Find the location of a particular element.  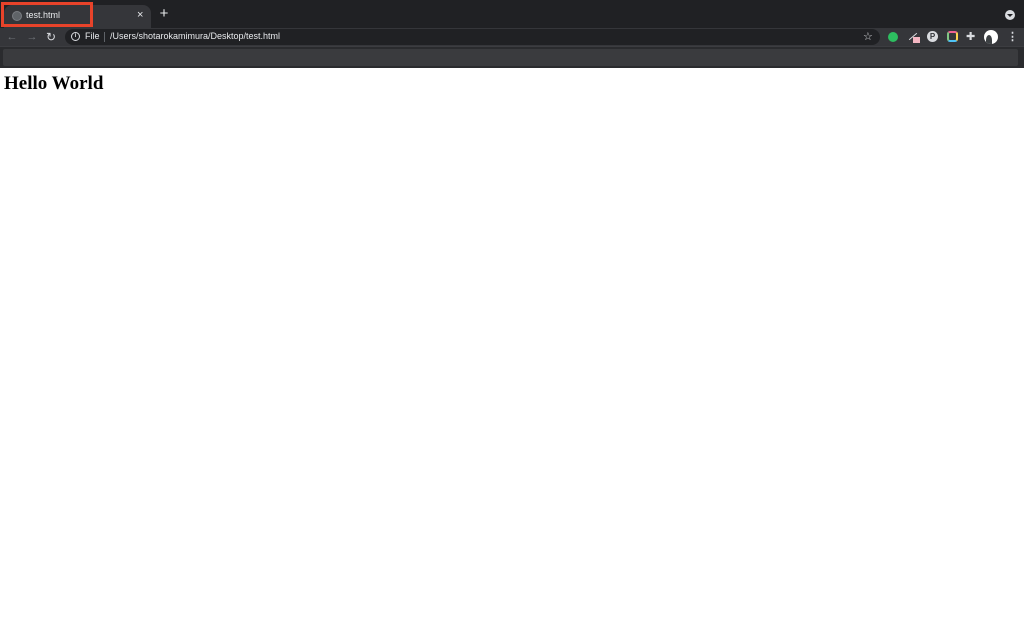

bookmark-star-icon: ☆ is located at coordinates (868, 37).